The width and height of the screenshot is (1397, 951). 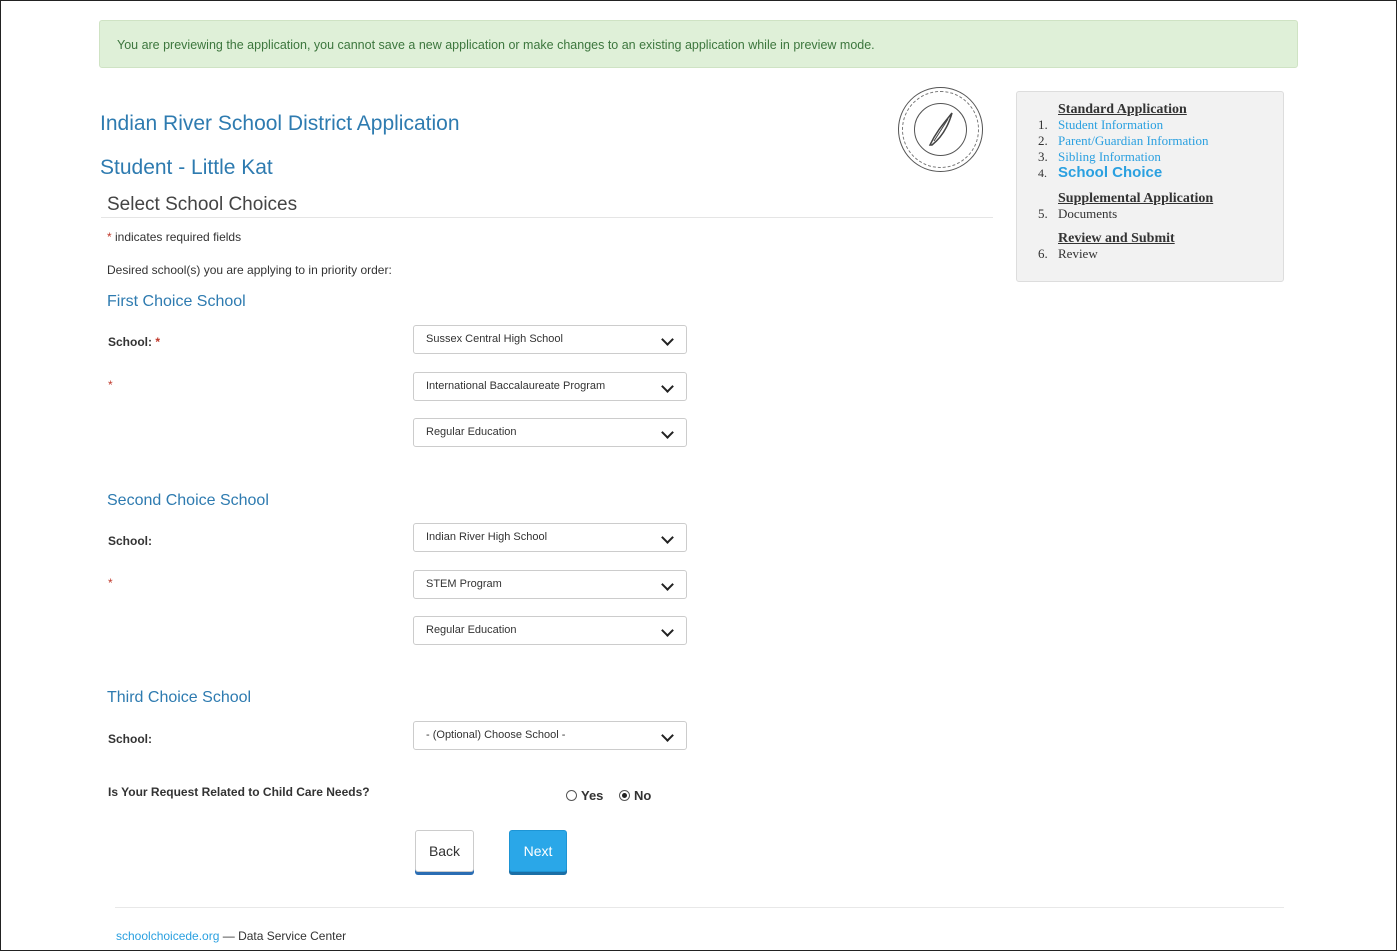 What do you see at coordinates (550, 432) in the screenshot?
I see `first-education-select: Regular Education` at bounding box center [550, 432].